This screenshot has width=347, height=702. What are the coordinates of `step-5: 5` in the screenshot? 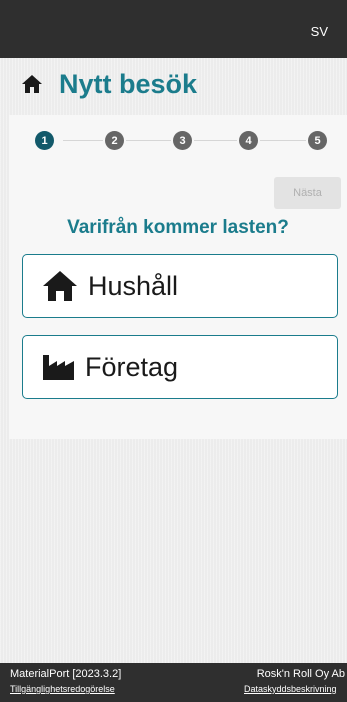 It's located at (317, 140).